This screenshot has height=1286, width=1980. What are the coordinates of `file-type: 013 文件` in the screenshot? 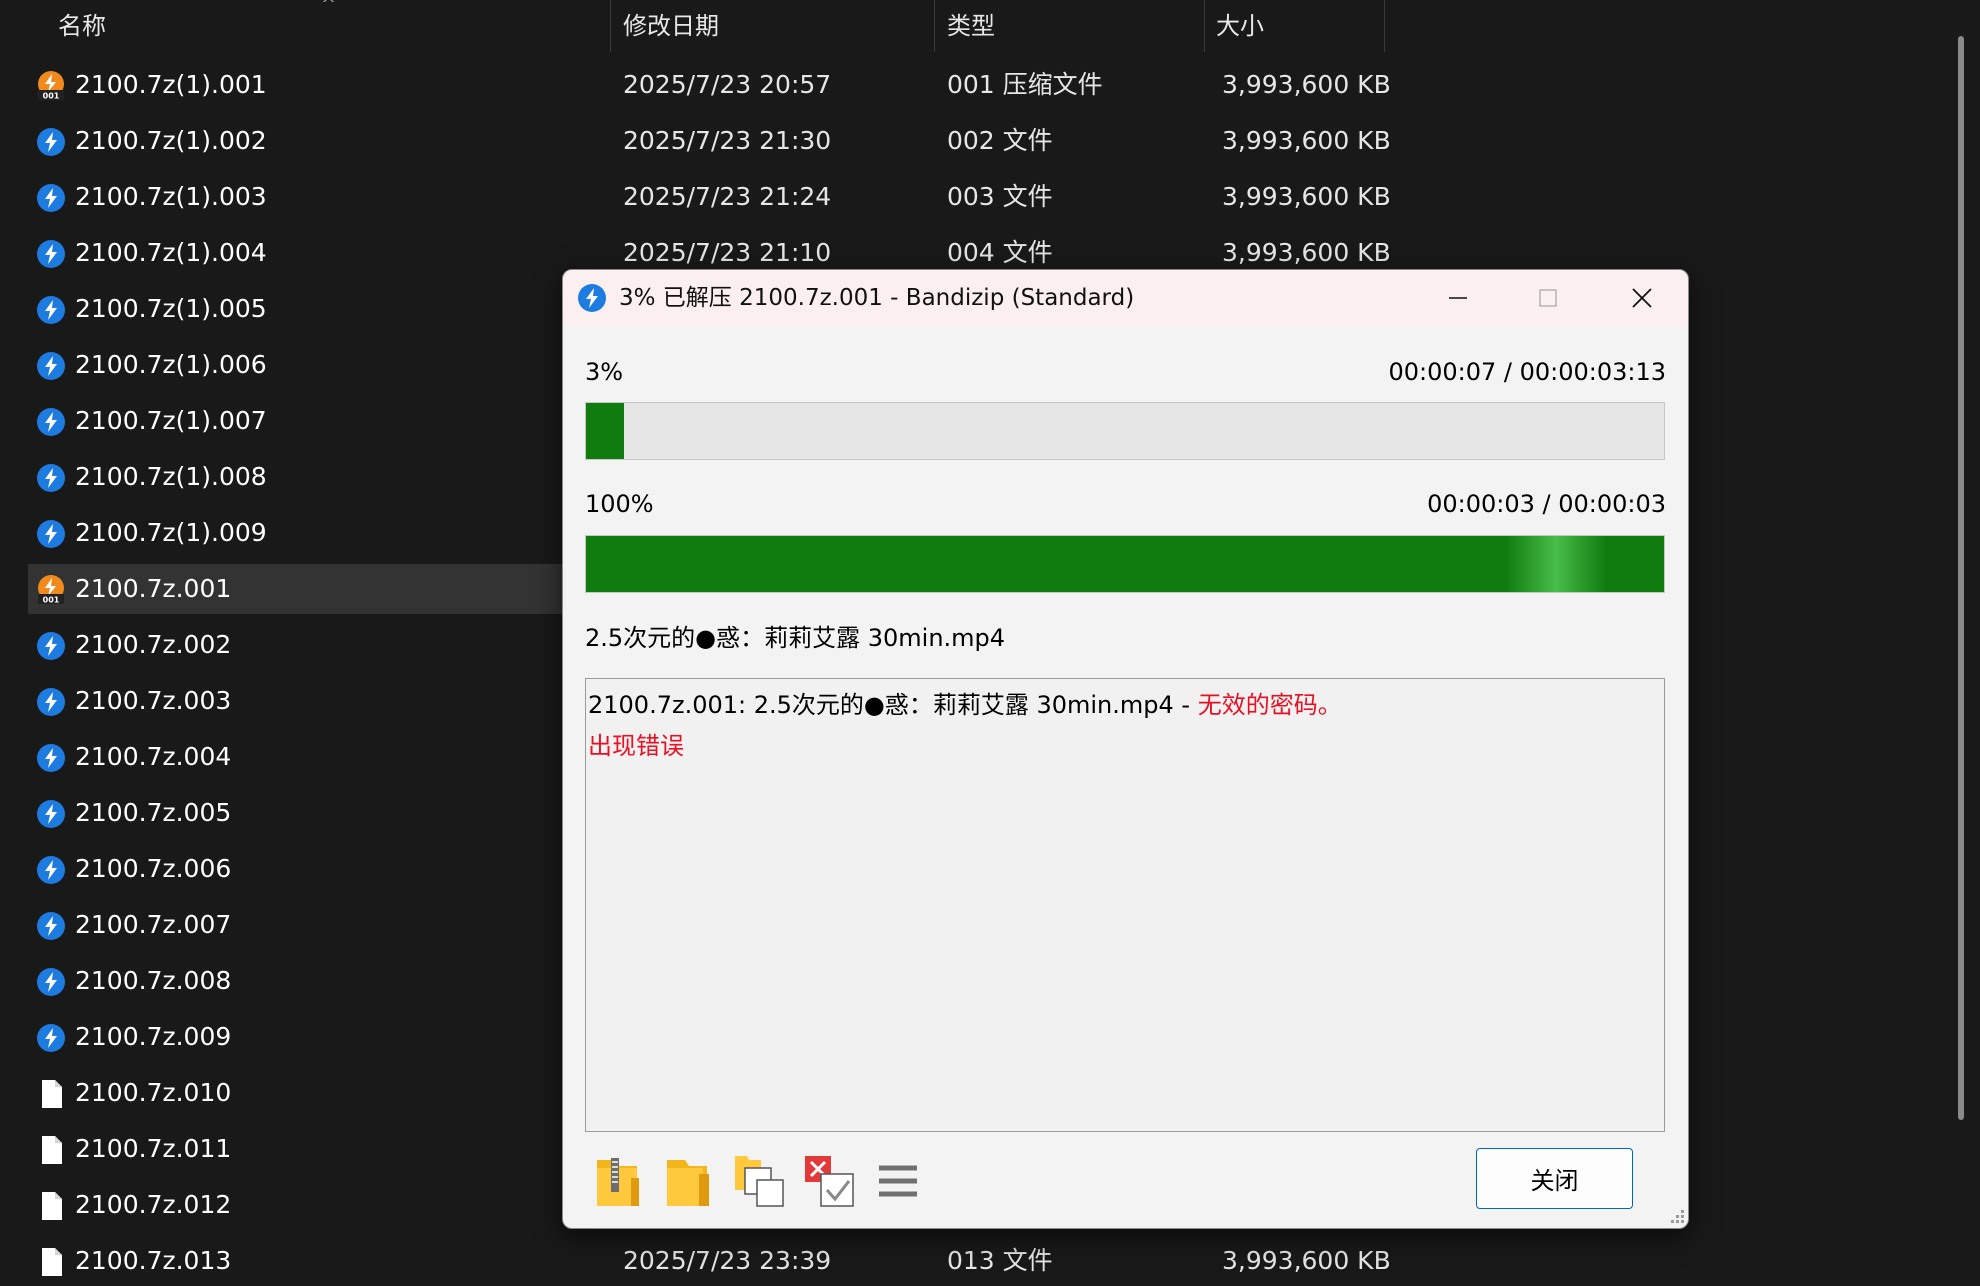 It's located at (1000, 1260).